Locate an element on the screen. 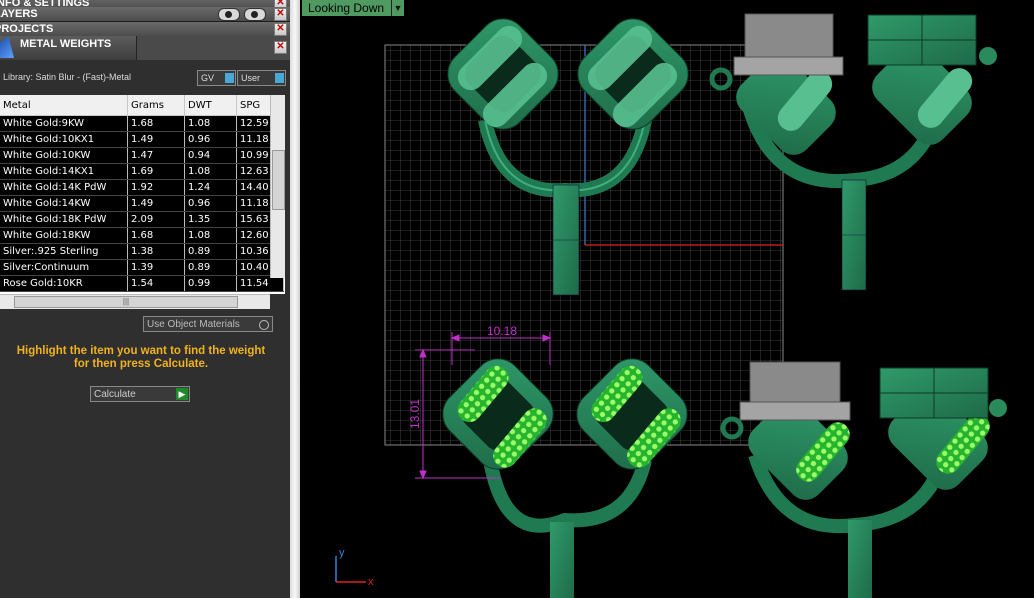 The height and width of the screenshot is (598, 1034). cell-dwt: 1.35 is located at coordinates (210, 219).